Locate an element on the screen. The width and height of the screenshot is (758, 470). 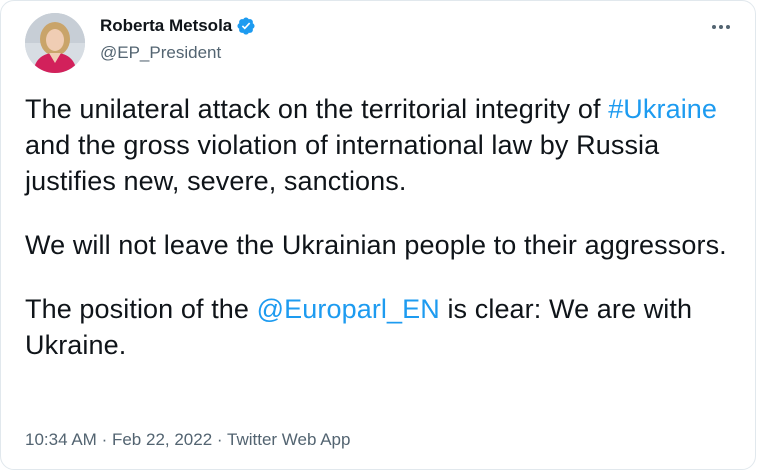
author-handle: @EP_President is located at coordinates (160, 53).